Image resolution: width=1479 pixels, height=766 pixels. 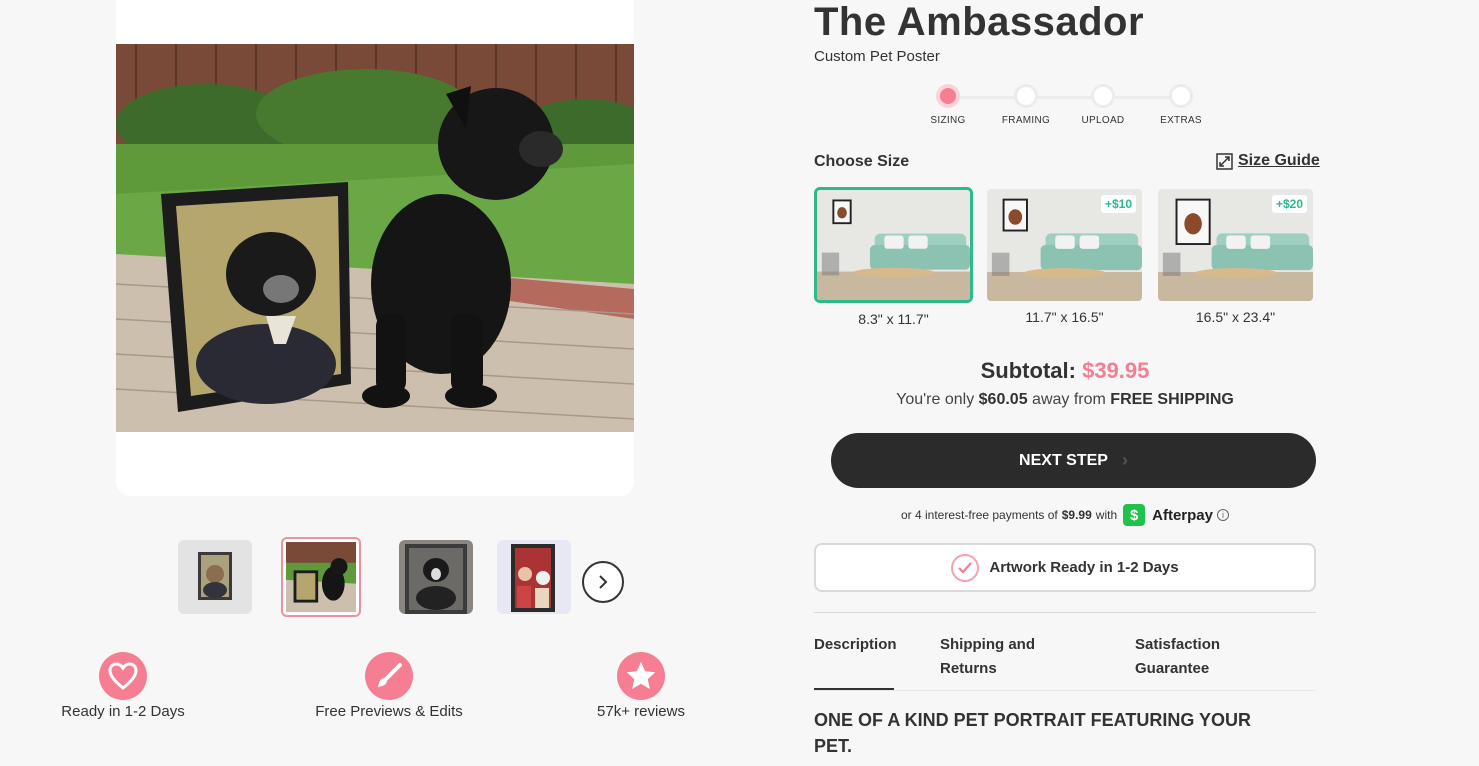 I want to click on next-step-button: NEXT STEP ›, so click(x=1073, y=460).